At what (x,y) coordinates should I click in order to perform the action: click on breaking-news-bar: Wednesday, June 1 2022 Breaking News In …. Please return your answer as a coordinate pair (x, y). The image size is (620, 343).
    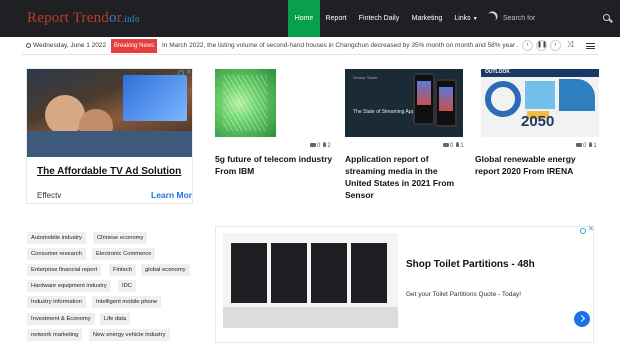
    Looking at the image, I should click on (310, 46).